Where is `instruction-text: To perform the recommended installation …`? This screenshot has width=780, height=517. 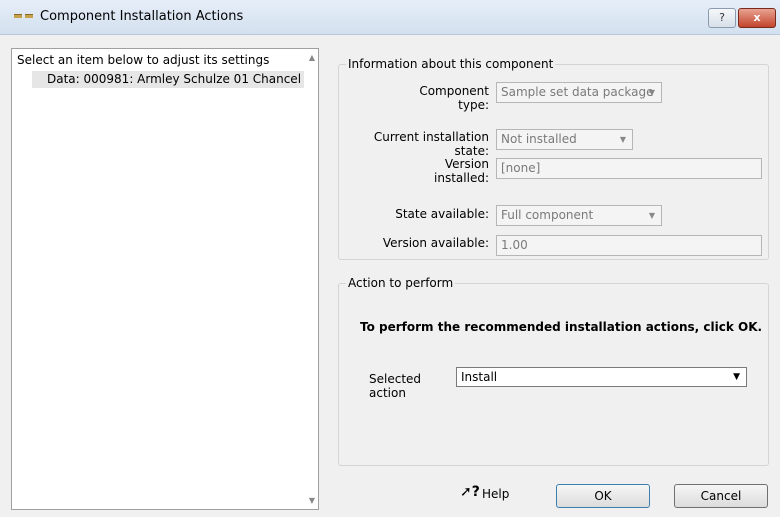
instruction-text: To perform the recommended installation … is located at coordinates (561, 327).